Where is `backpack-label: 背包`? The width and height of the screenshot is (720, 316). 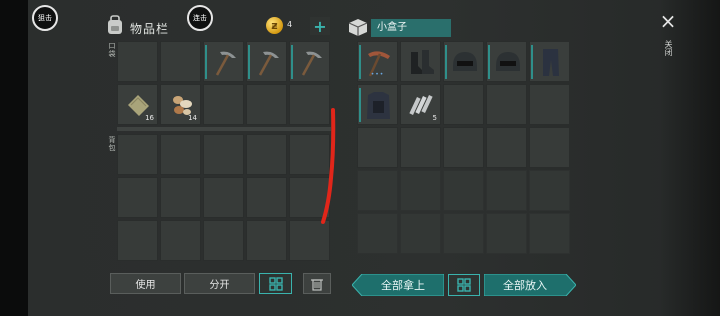
backpack-label: 背包 is located at coordinates (112, 144).